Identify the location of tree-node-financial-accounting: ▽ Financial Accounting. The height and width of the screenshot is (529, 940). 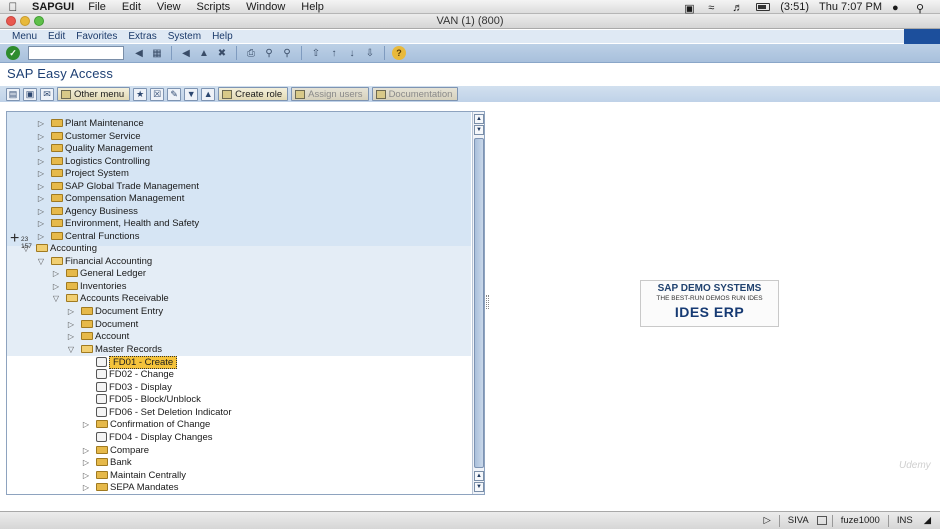
(94, 261).